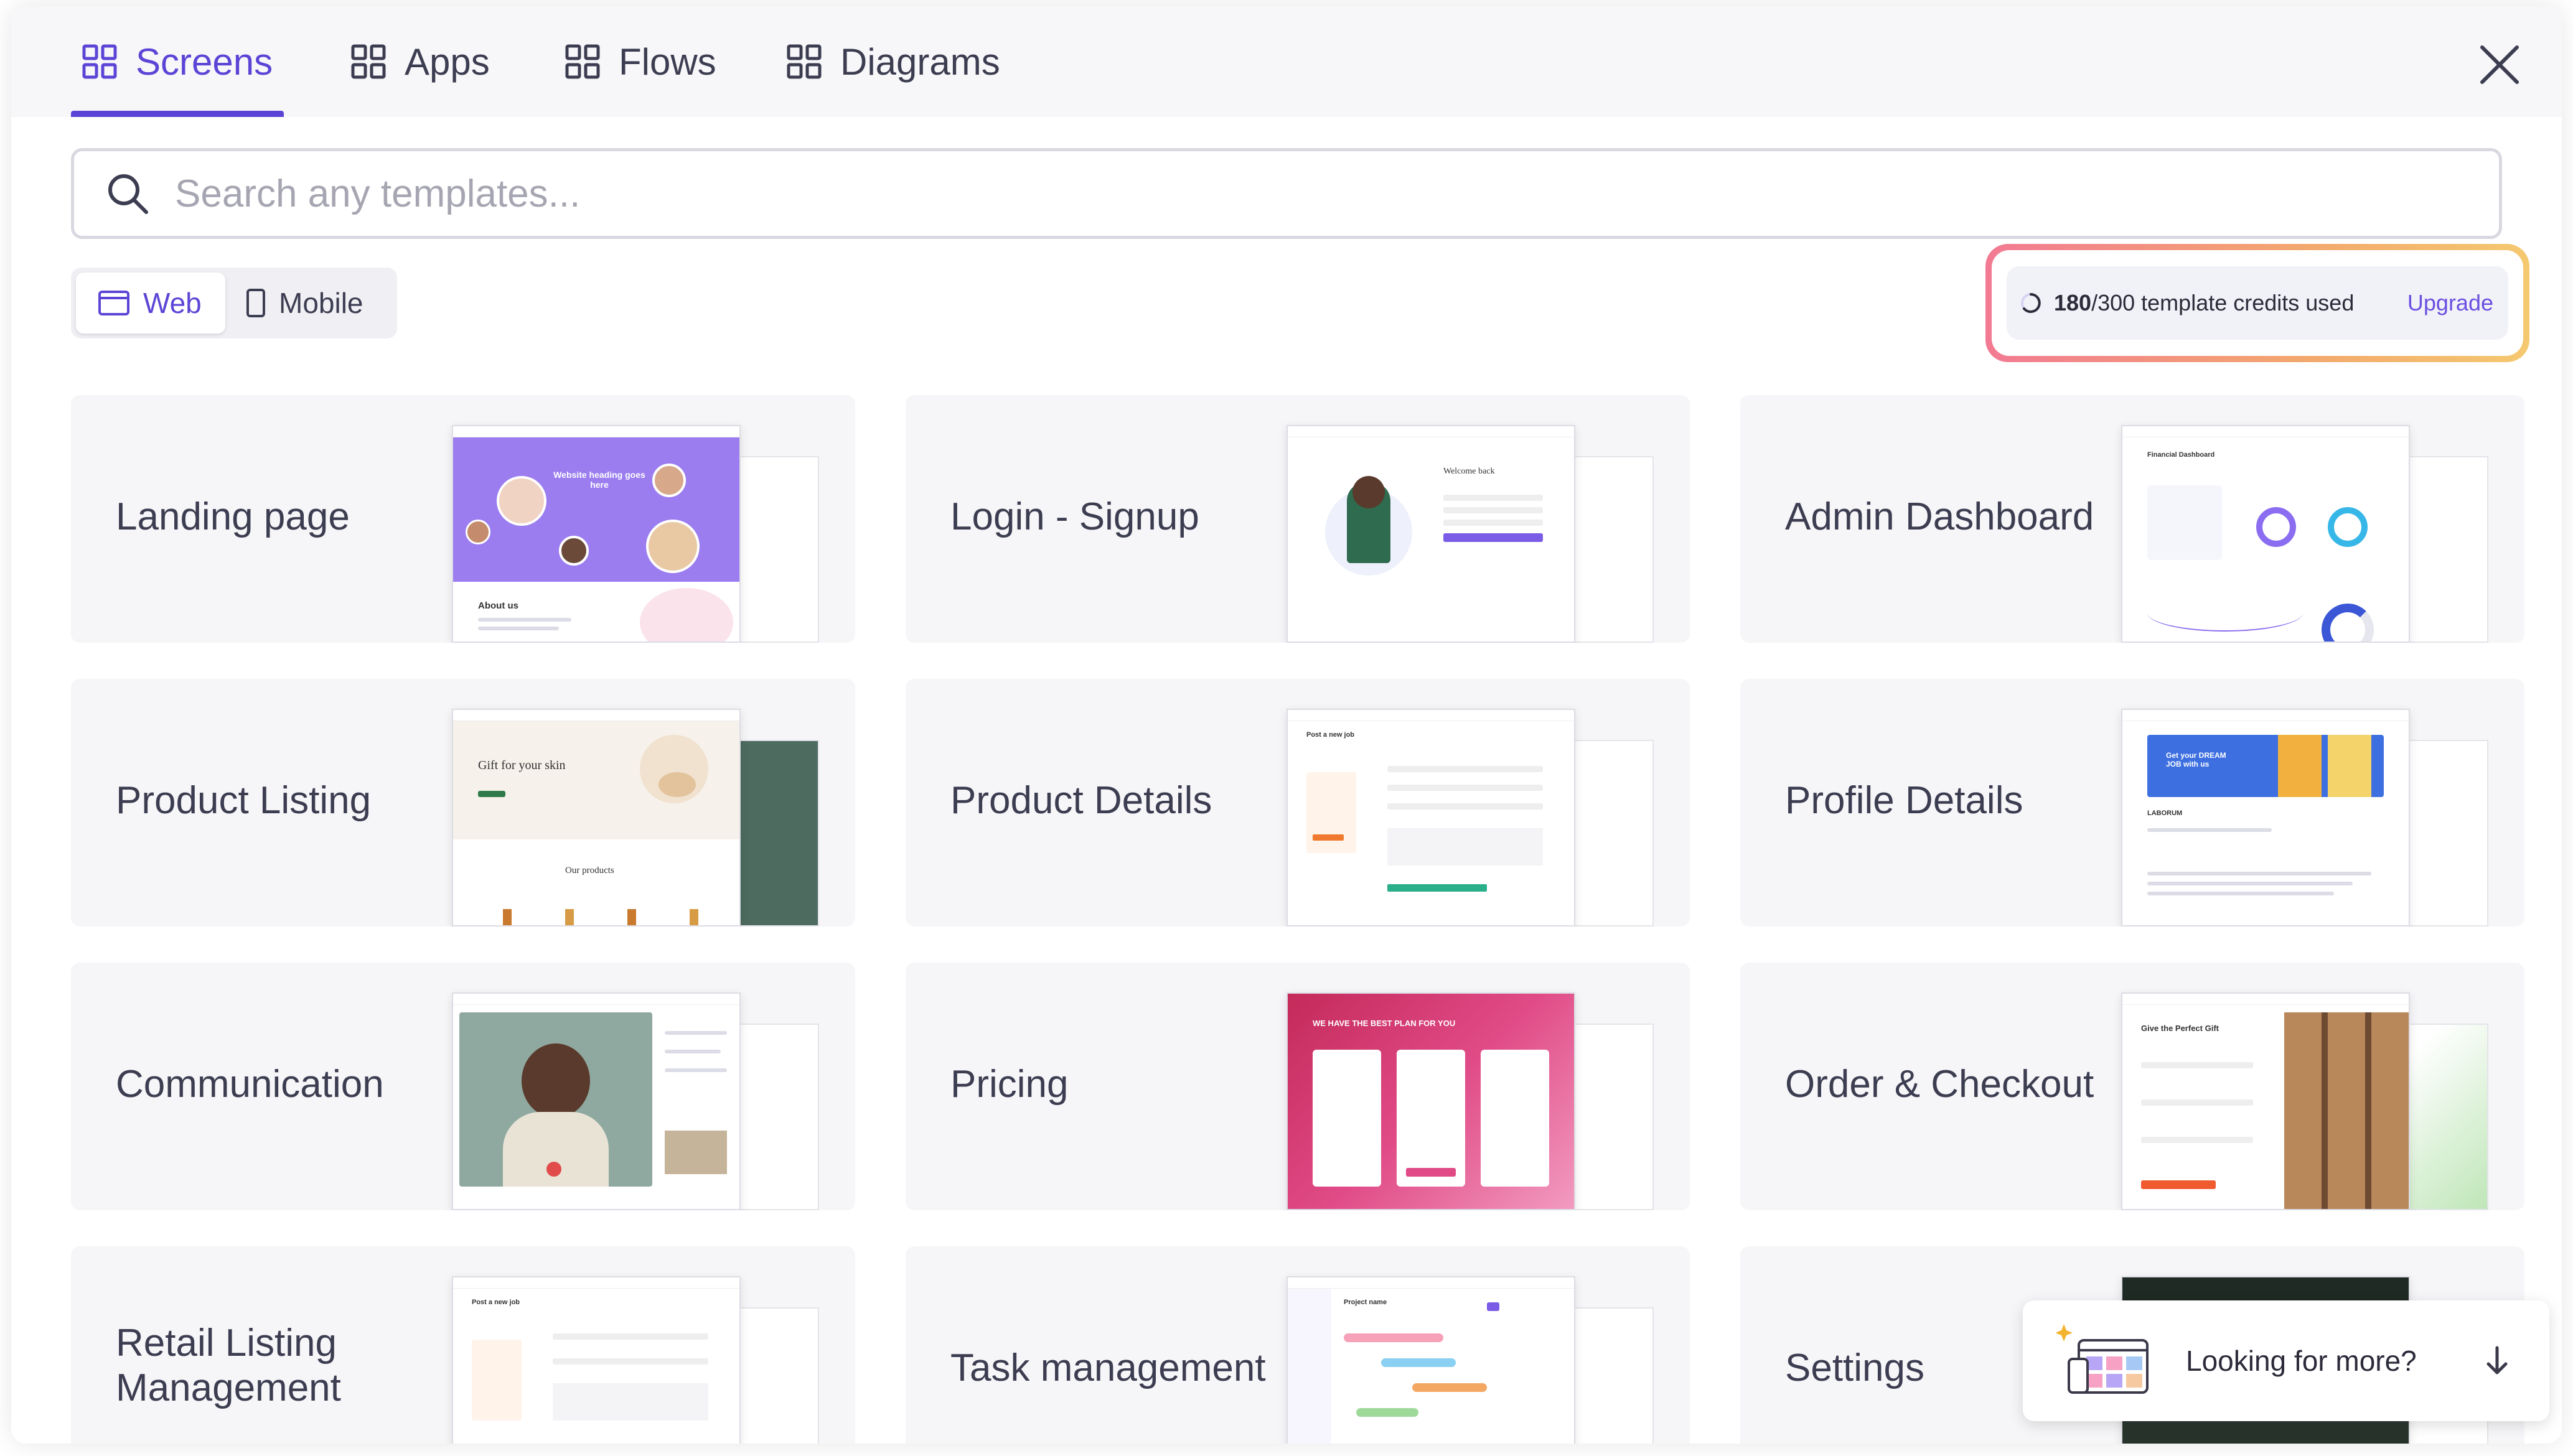  I want to click on template-card-product-details: Product Details Post a new job, so click(1298, 802).